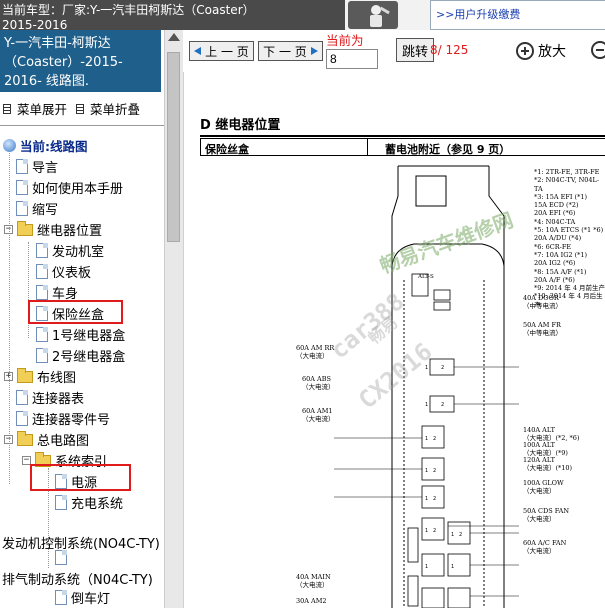  I want to click on tree-item-label: 缩写, so click(45, 210).